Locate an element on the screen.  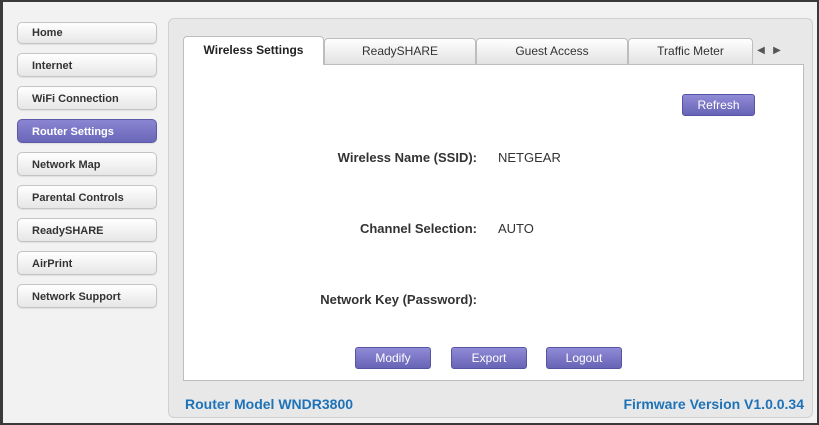
export-button: Export is located at coordinates (489, 358).